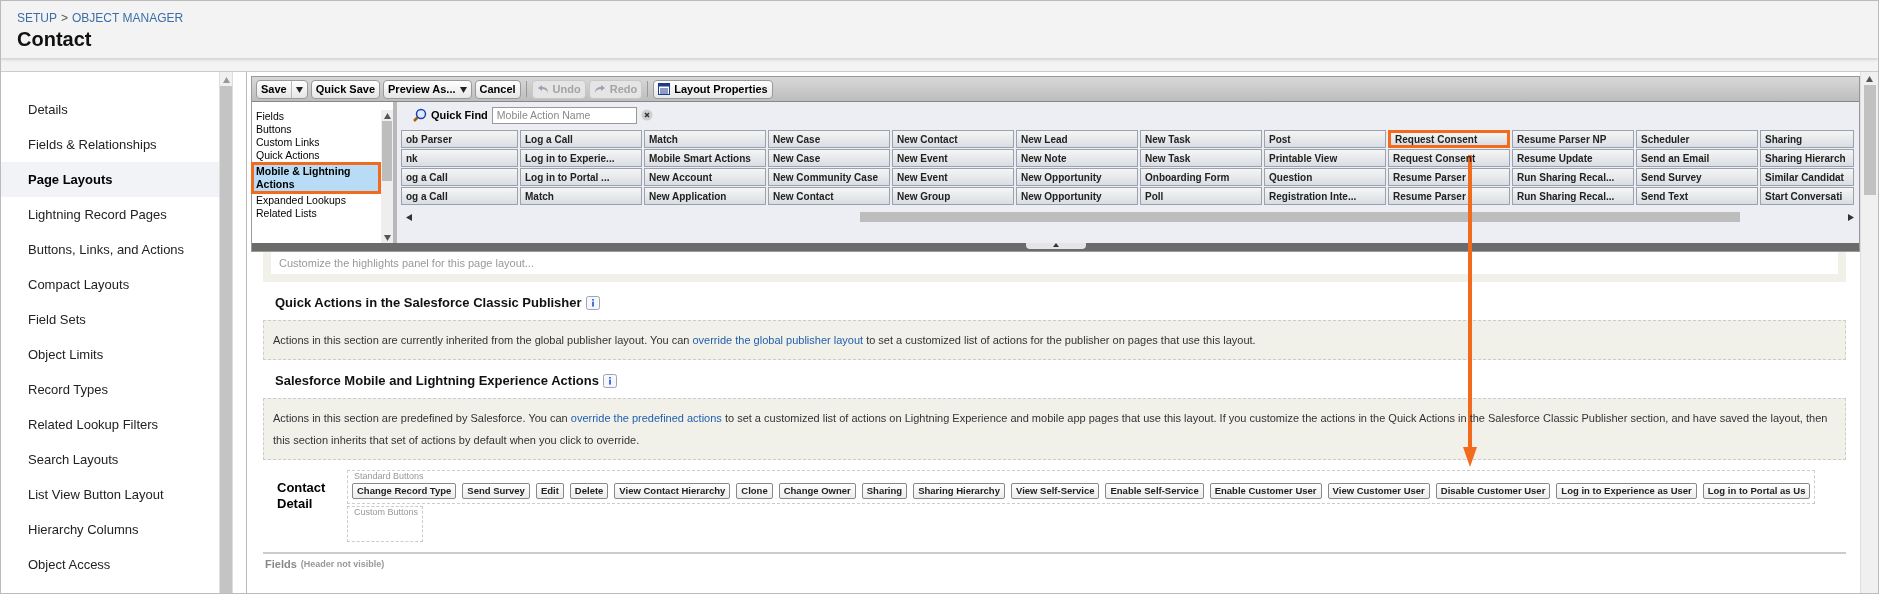  I want to click on layout-button: Send Survey, so click(496, 491).